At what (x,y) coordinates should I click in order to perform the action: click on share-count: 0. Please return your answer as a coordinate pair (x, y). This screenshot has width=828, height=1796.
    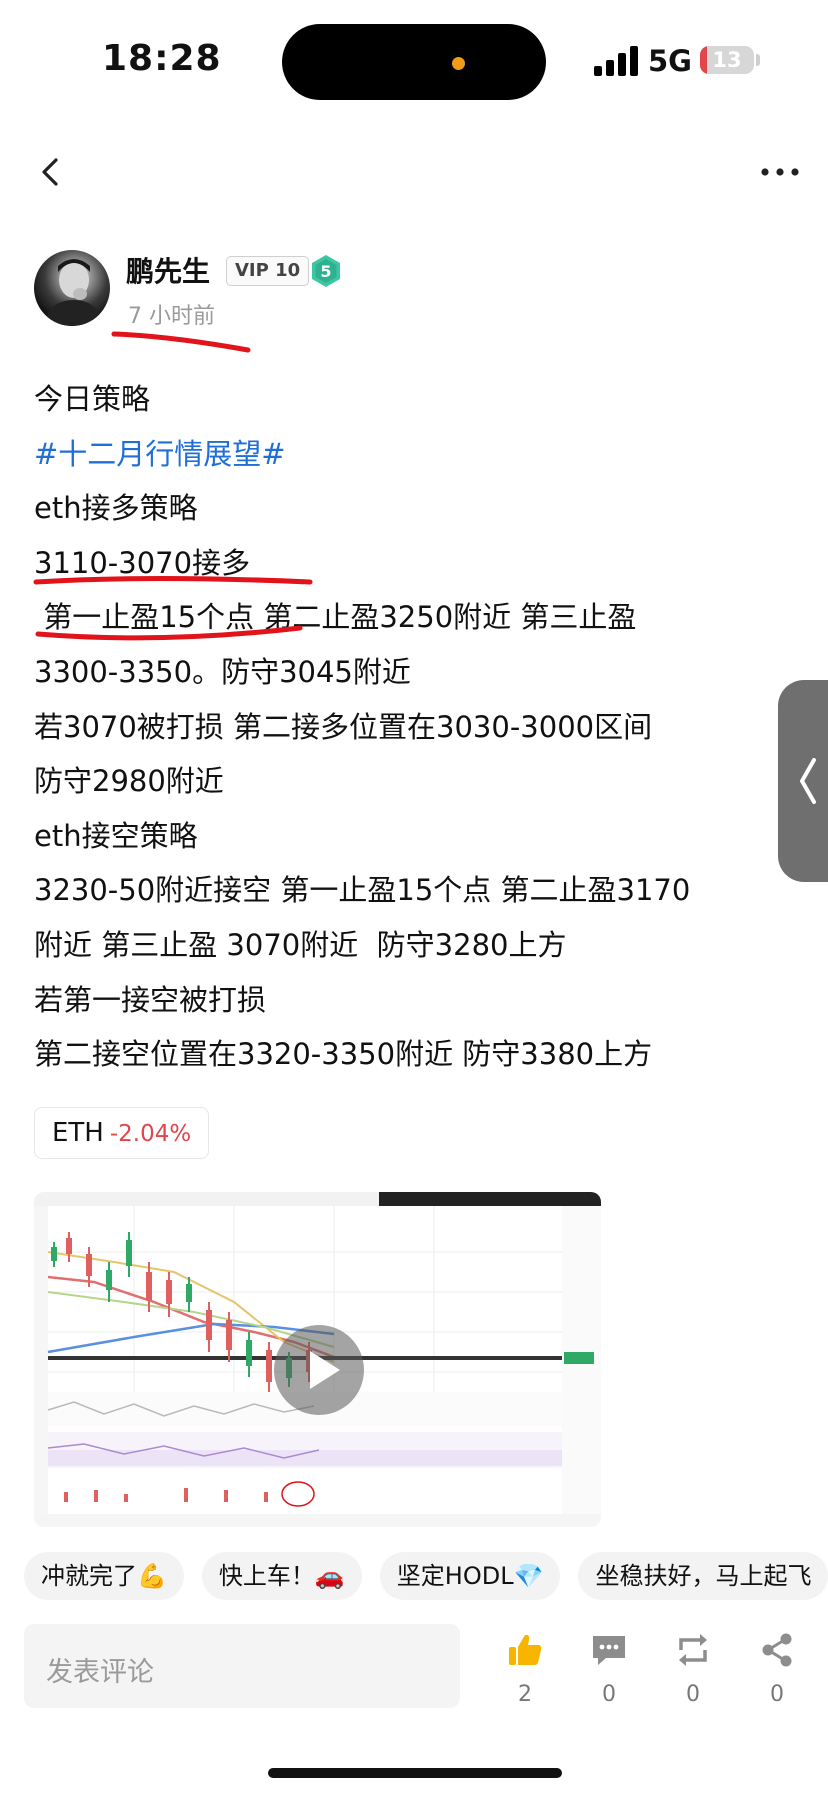
    Looking at the image, I should click on (777, 1694).